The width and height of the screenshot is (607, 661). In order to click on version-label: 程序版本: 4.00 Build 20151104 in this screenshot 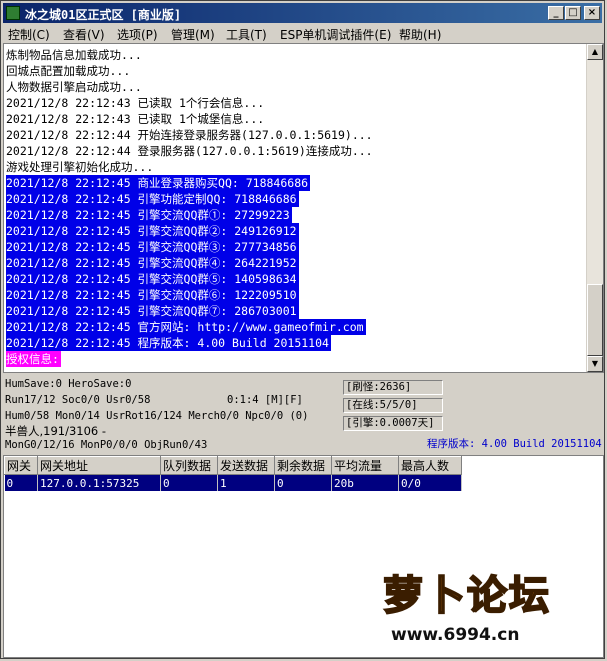, I will do `click(514, 444)`.